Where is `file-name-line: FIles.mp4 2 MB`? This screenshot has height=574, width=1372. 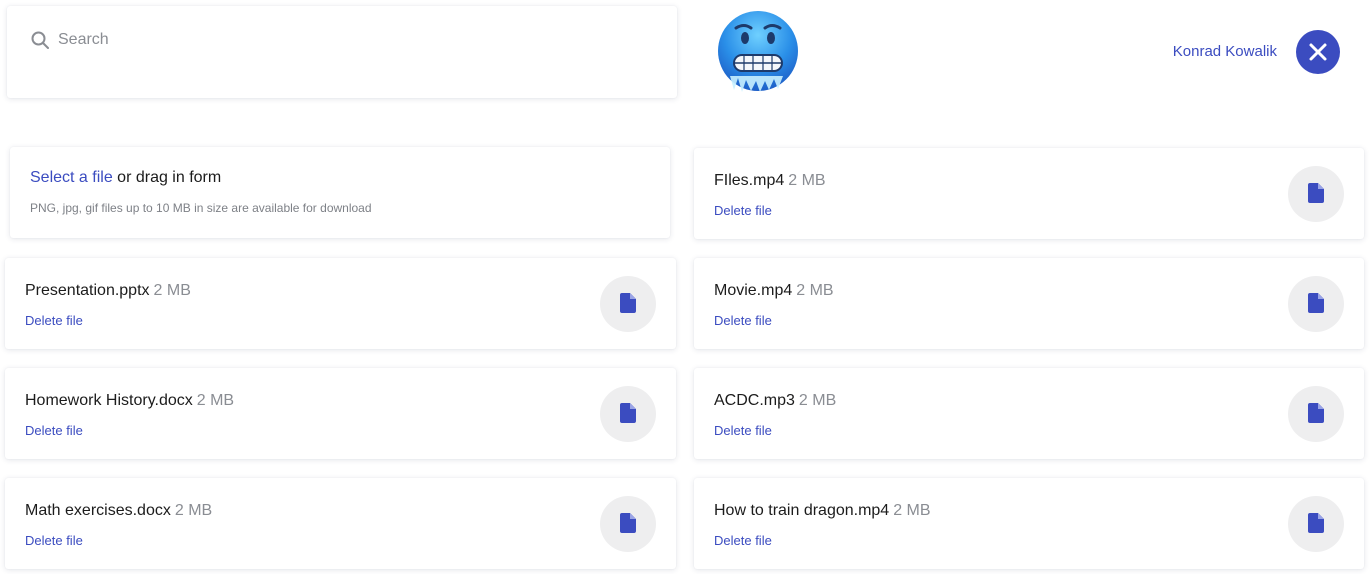 file-name-line: FIles.mp4 2 MB is located at coordinates (770, 181).